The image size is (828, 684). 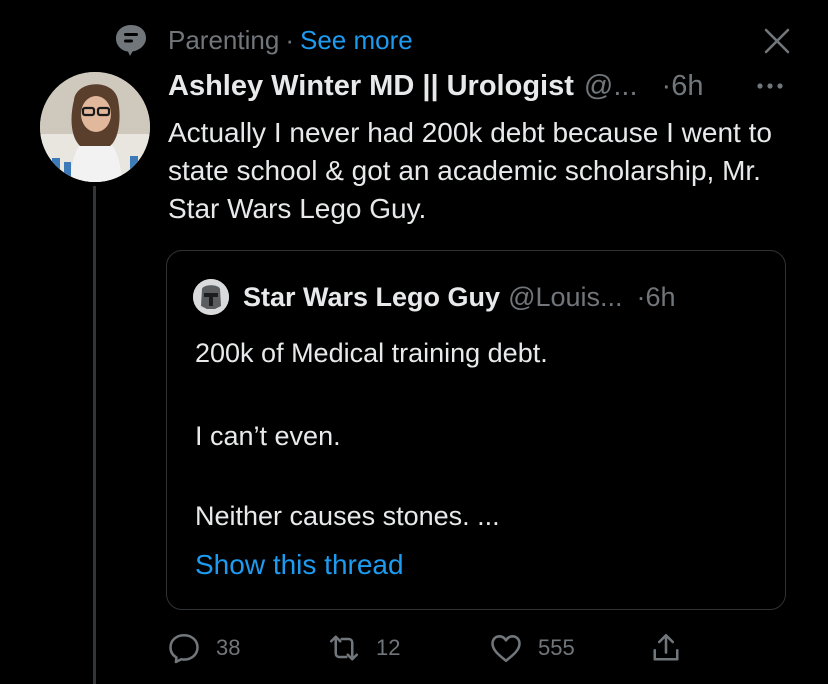 I want to click on share-button, so click(x=666, y=648).